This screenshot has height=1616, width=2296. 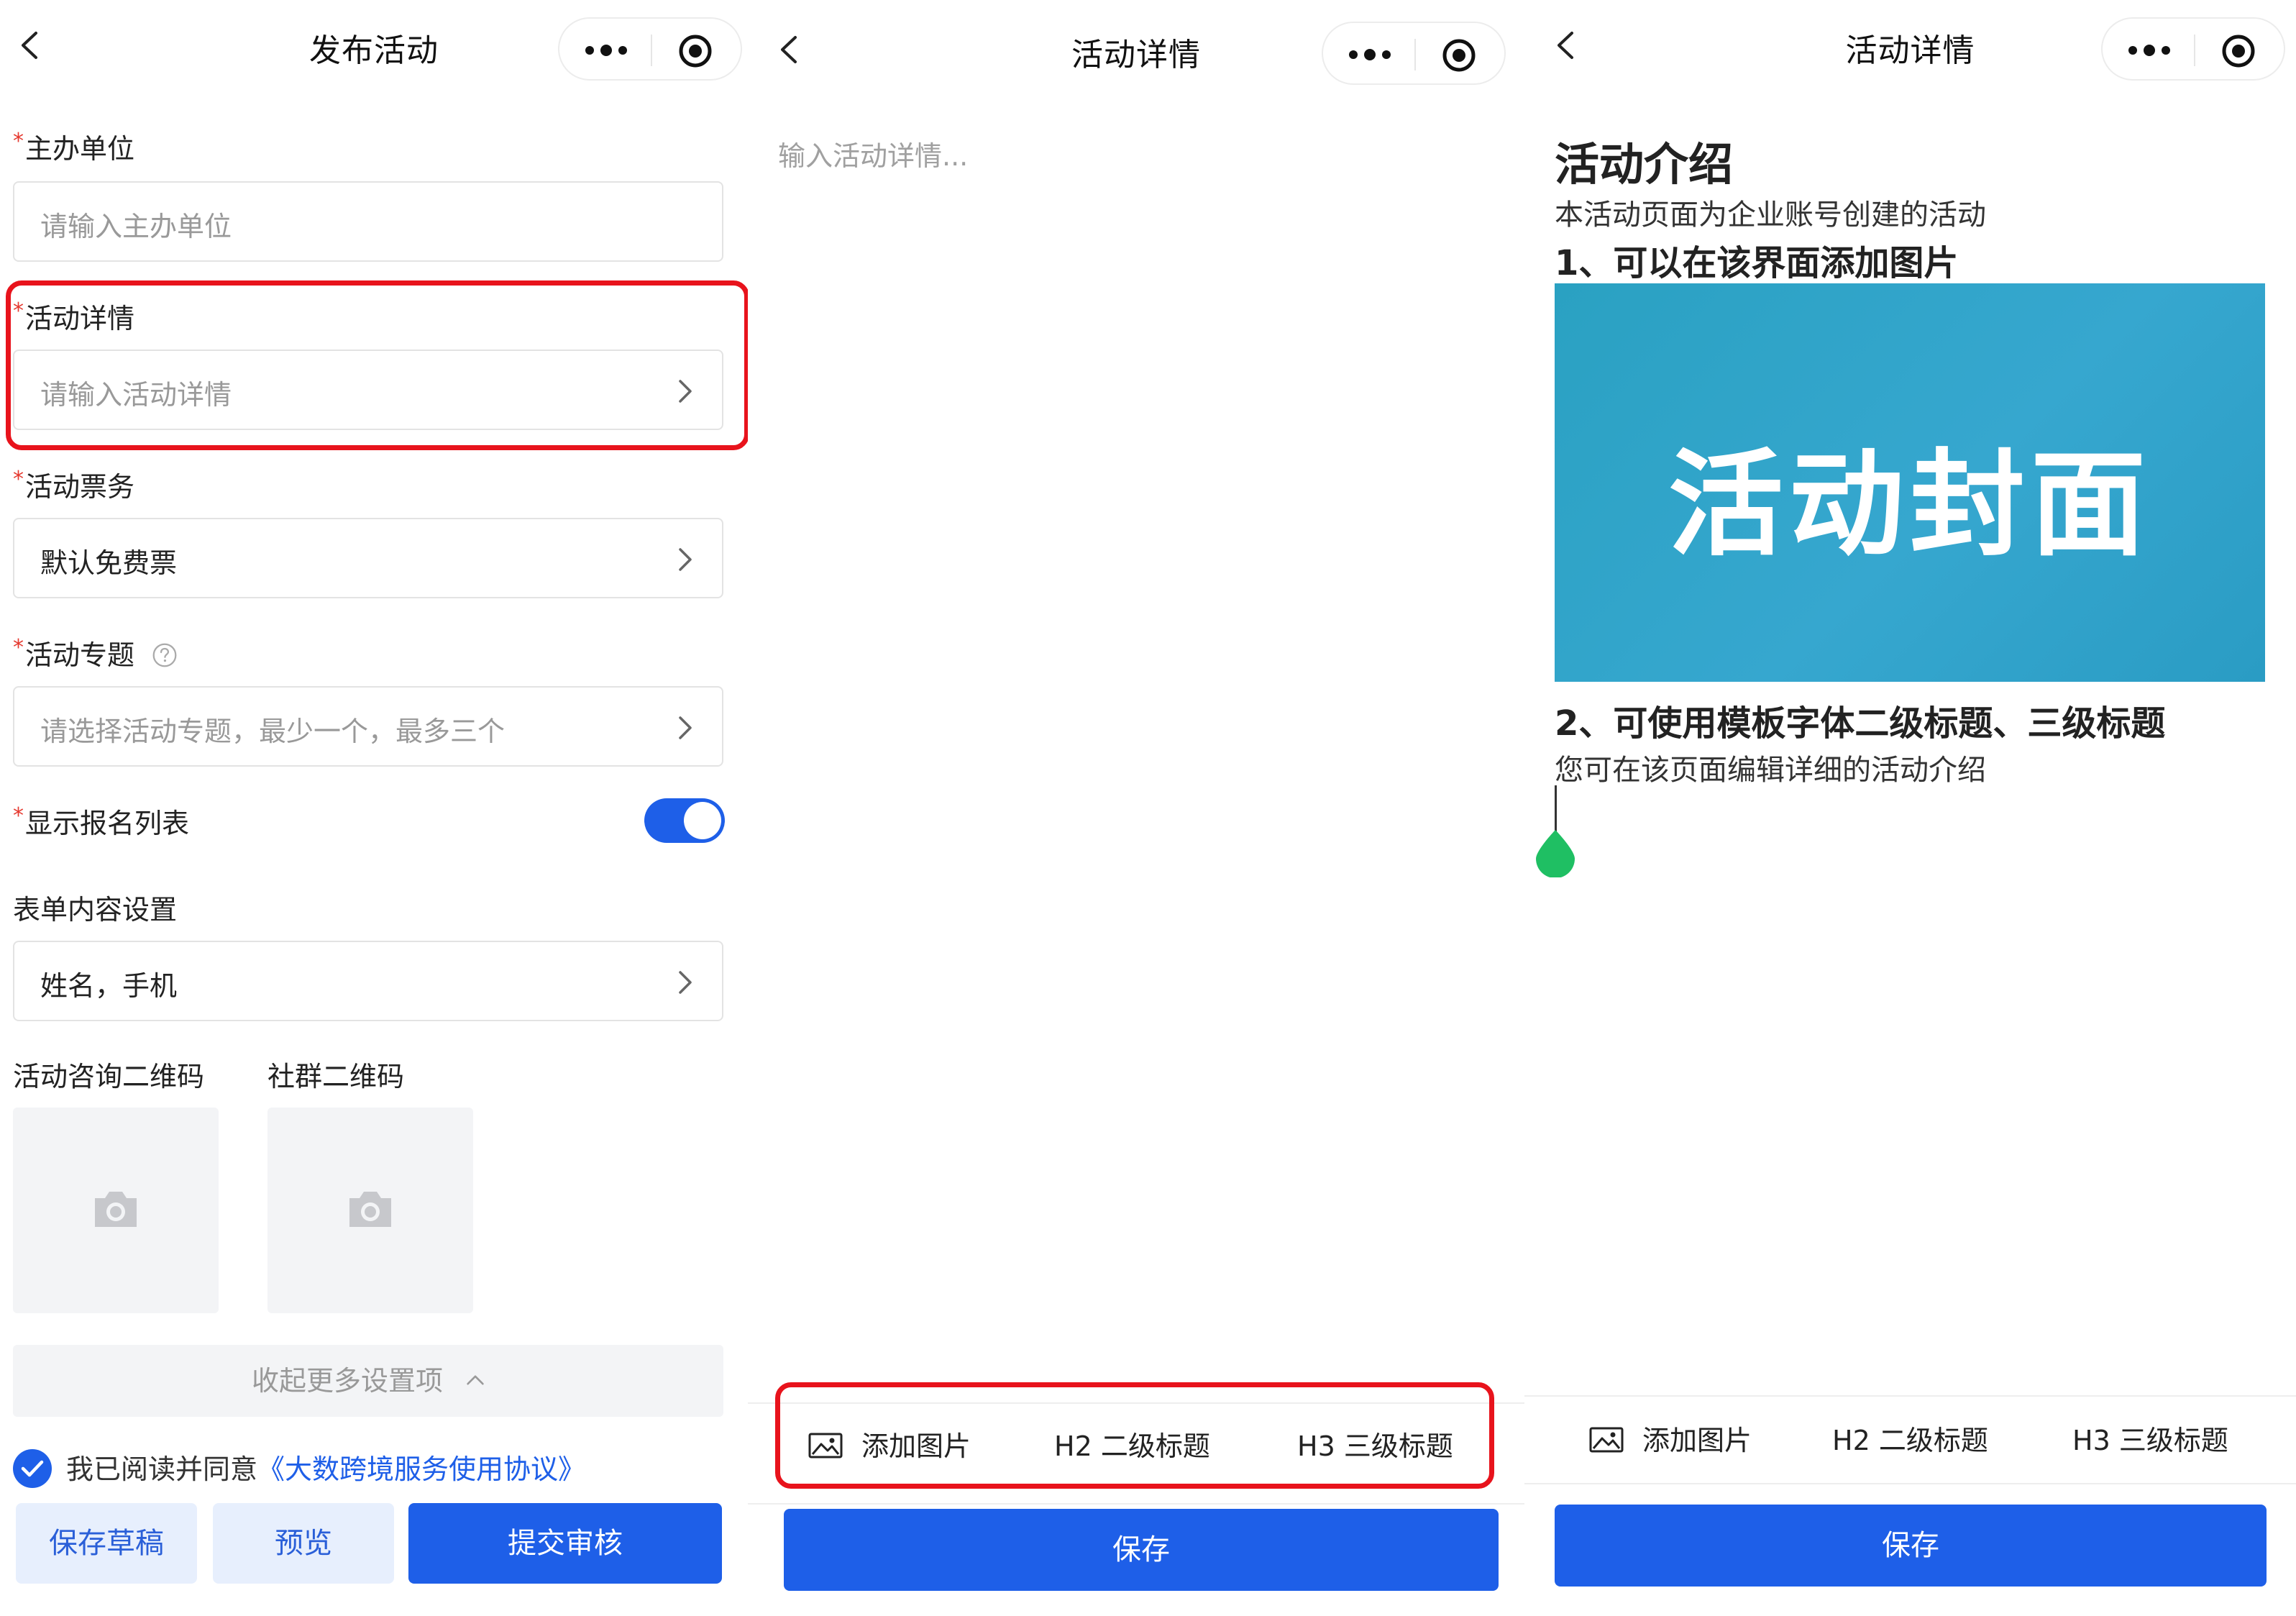 What do you see at coordinates (106, 1543) in the screenshot?
I see `save-draft-button: 保存草稿` at bounding box center [106, 1543].